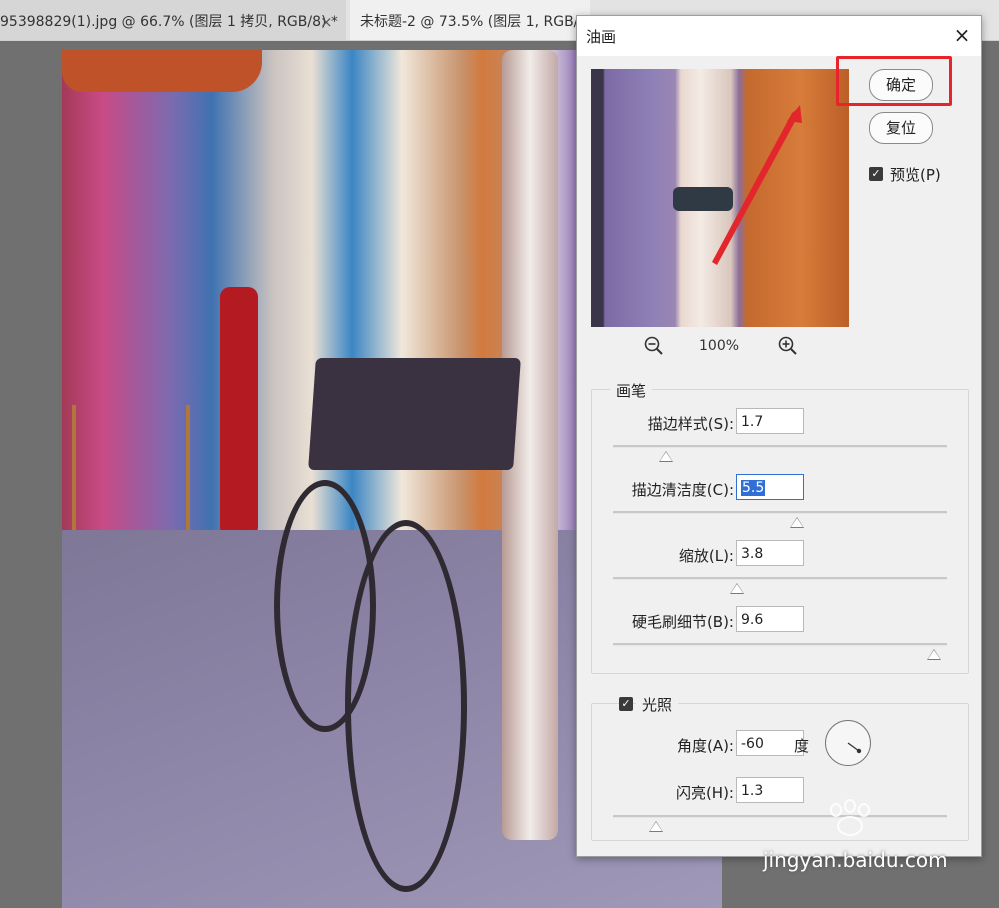 This screenshot has height=908, width=999. I want to click on dialog-title-bar: 油画 ×, so click(779, 36).